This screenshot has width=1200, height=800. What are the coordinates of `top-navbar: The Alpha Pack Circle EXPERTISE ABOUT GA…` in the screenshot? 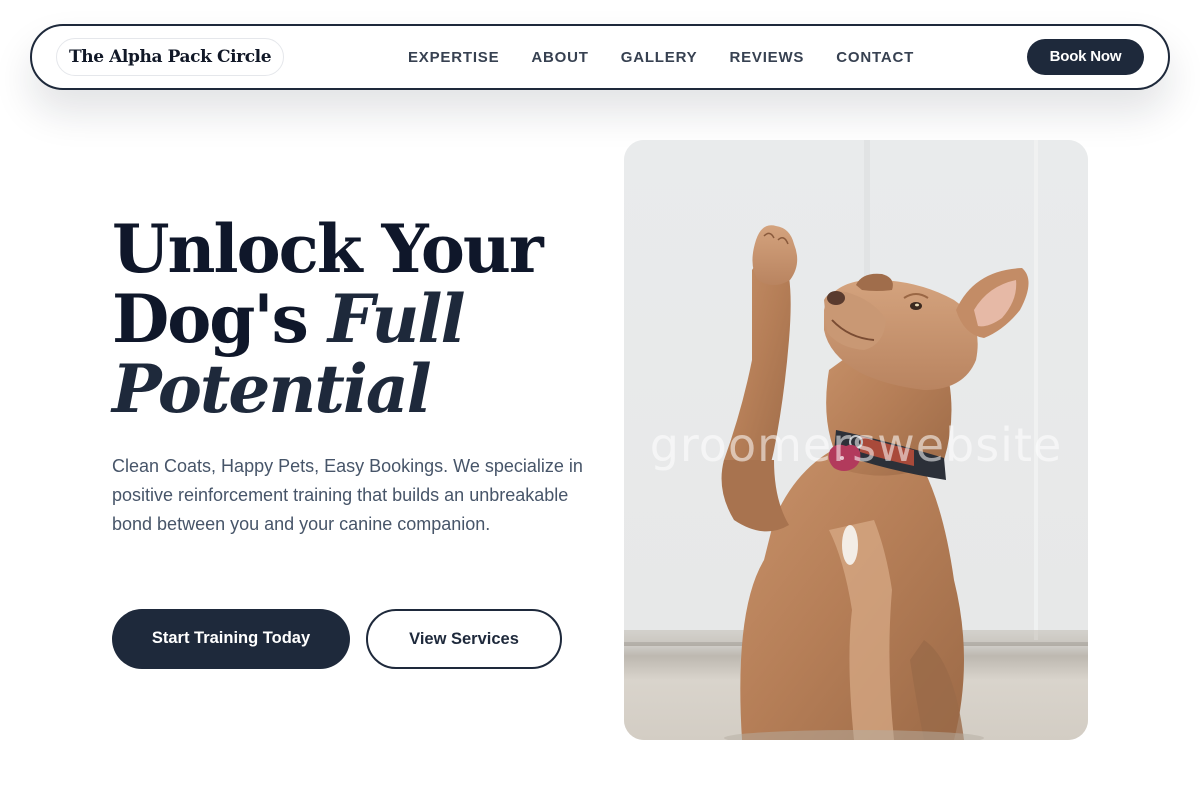 It's located at (600, 57).